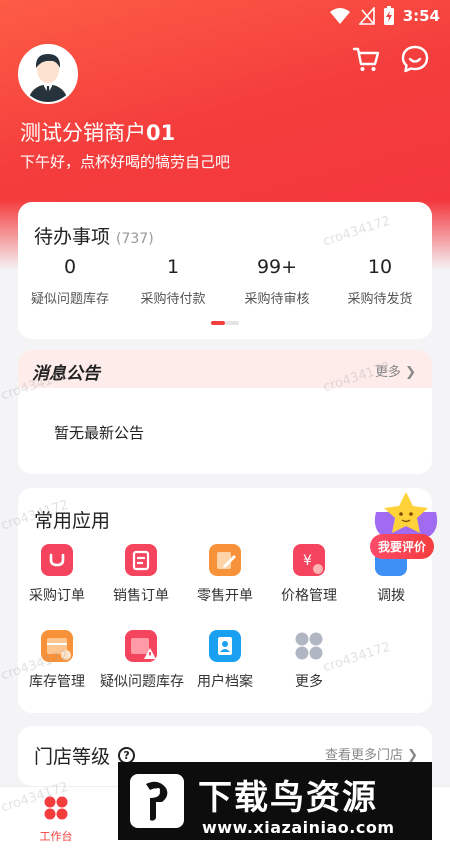 This screenshot has width=450, height=850. I want to click on app-retail-order: 零售开单, so click(225, 574).